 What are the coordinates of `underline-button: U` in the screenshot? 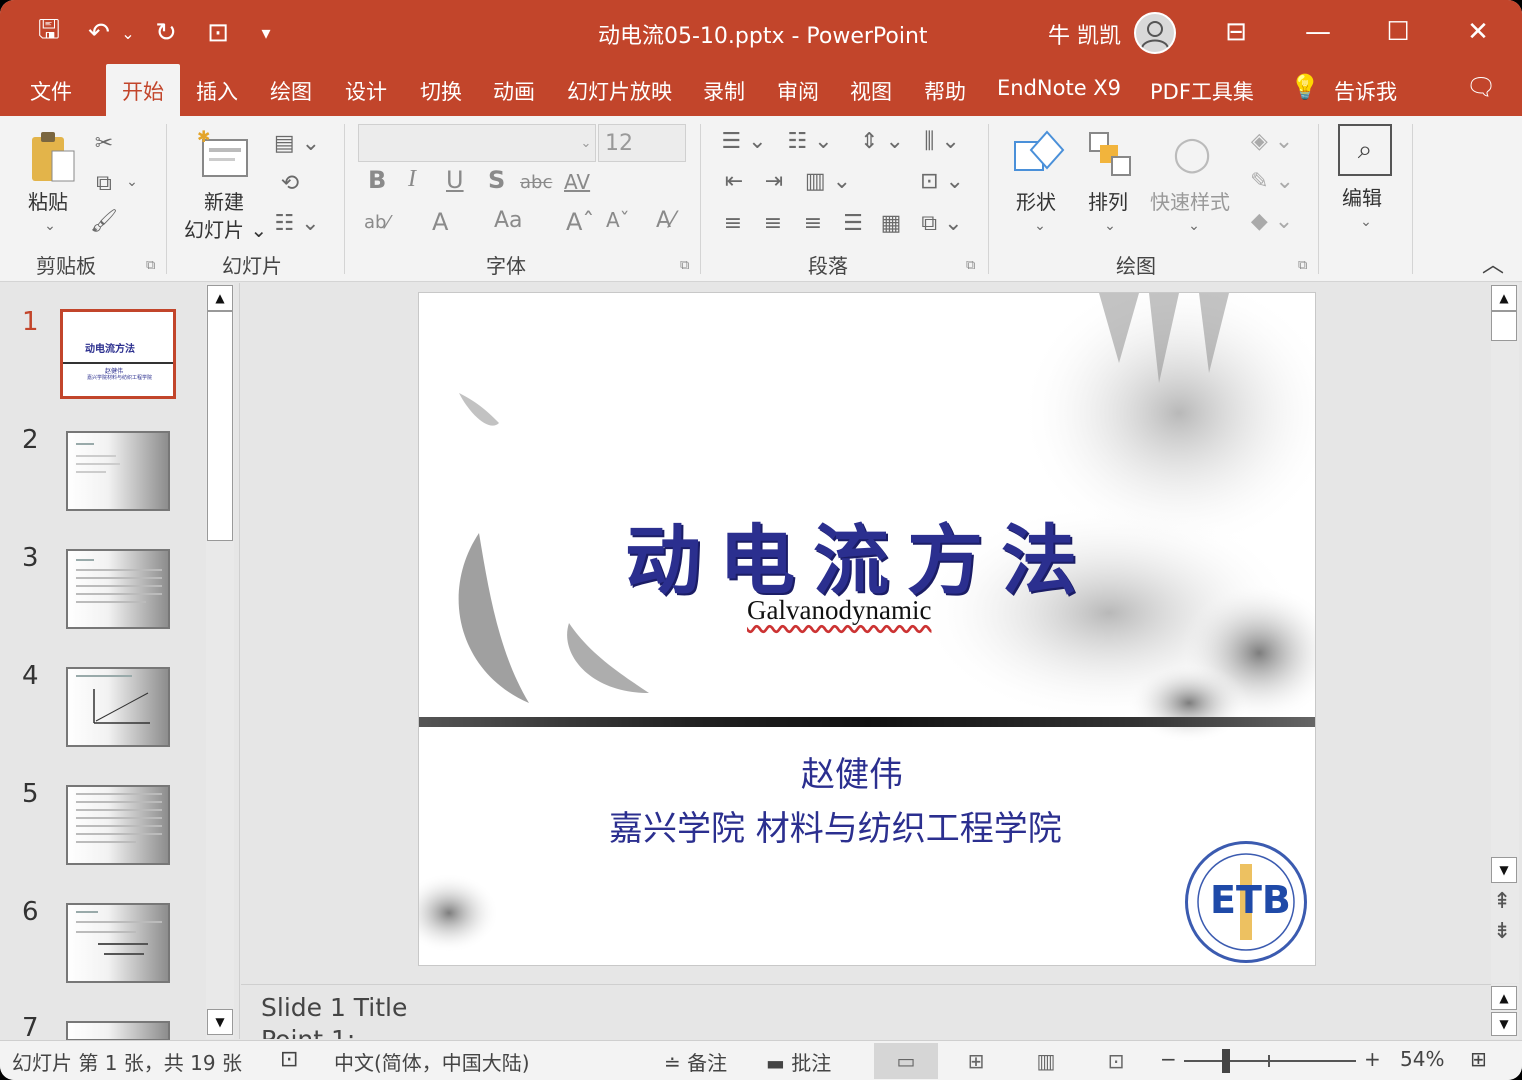 It's located at (455, 180).